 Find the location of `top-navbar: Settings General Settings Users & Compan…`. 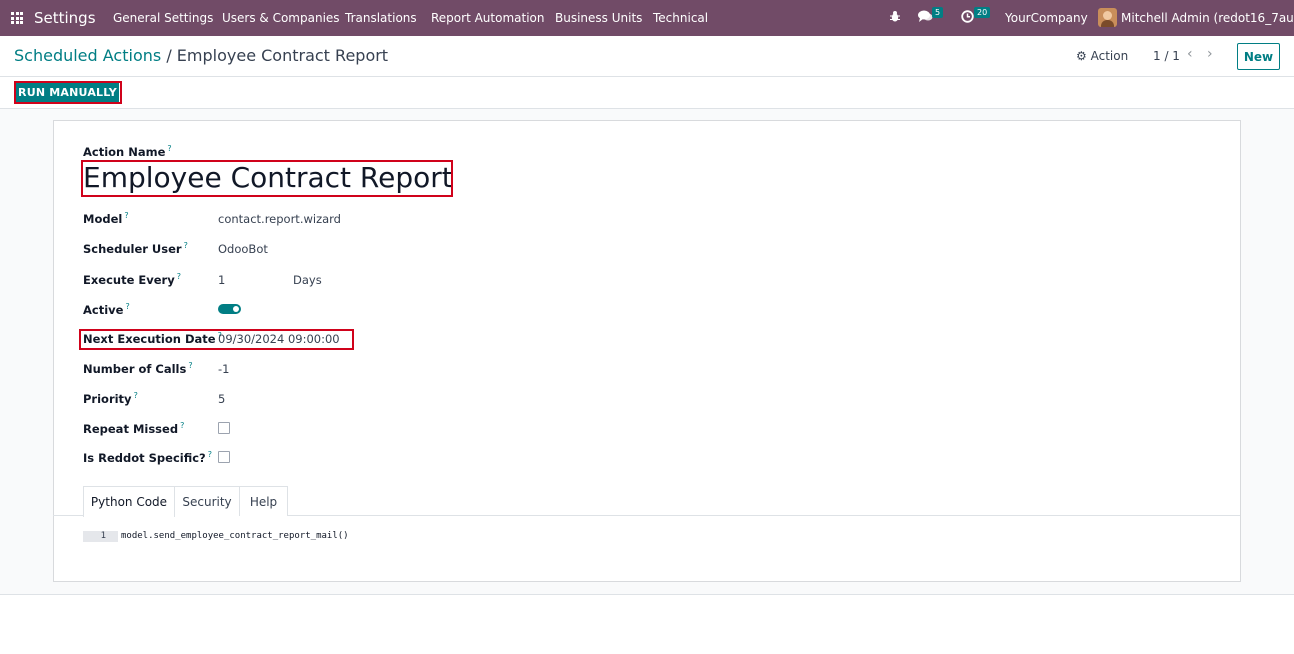

top-navbar: Settings General Settings Users & Compan… is located at coordinates (647, 18).